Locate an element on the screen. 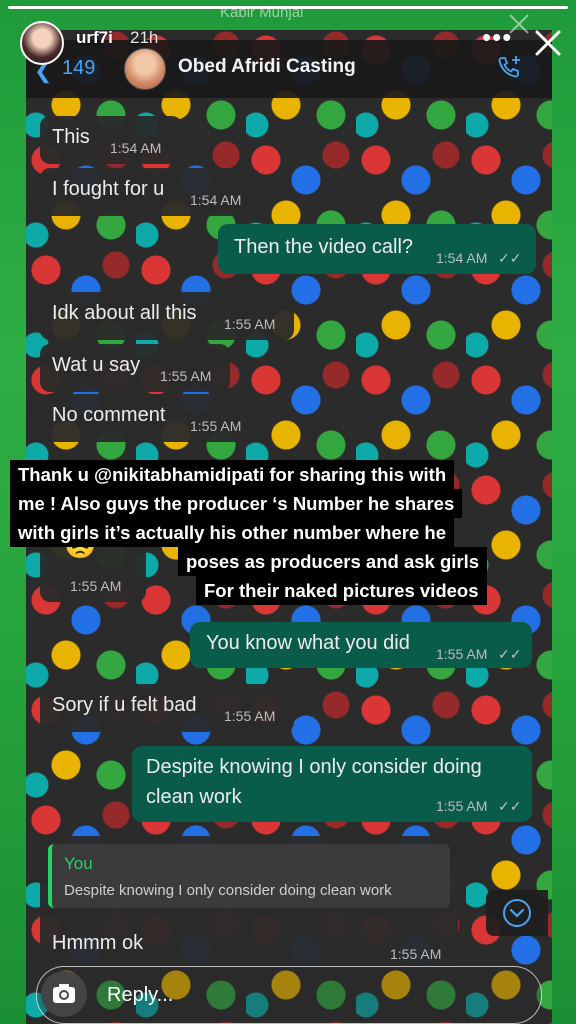 The image size is (576, 1024). message-bubble: No comment 1:55 AM is located at coordinates (151, 418).